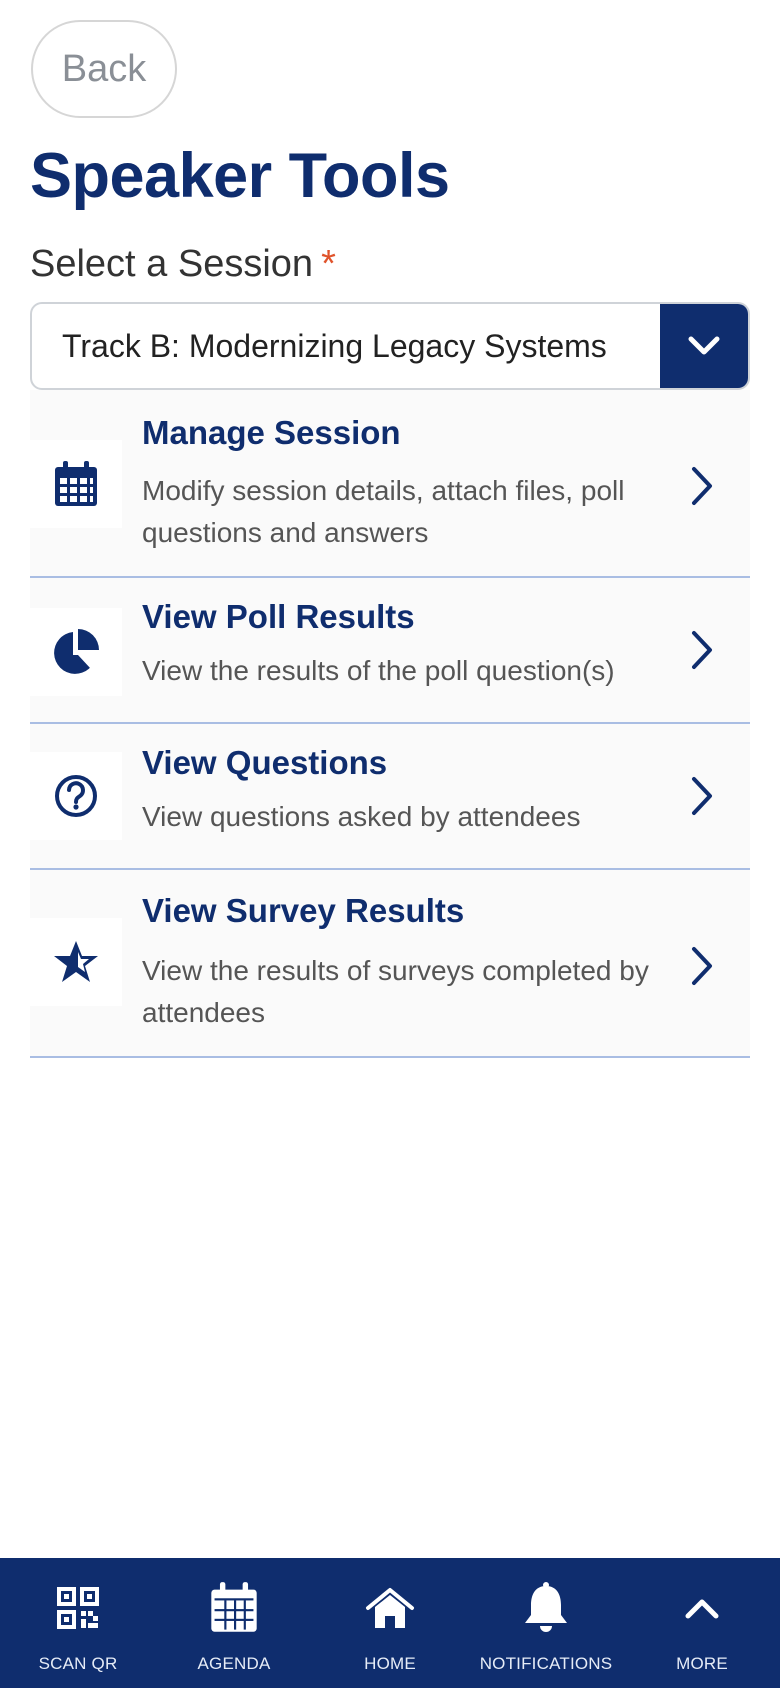 This screenshot has height=1688, width=780. Describe the element at coordinates (278, 616) in the screenshot. I see `menu-item-title: View Poll Results` at that location.